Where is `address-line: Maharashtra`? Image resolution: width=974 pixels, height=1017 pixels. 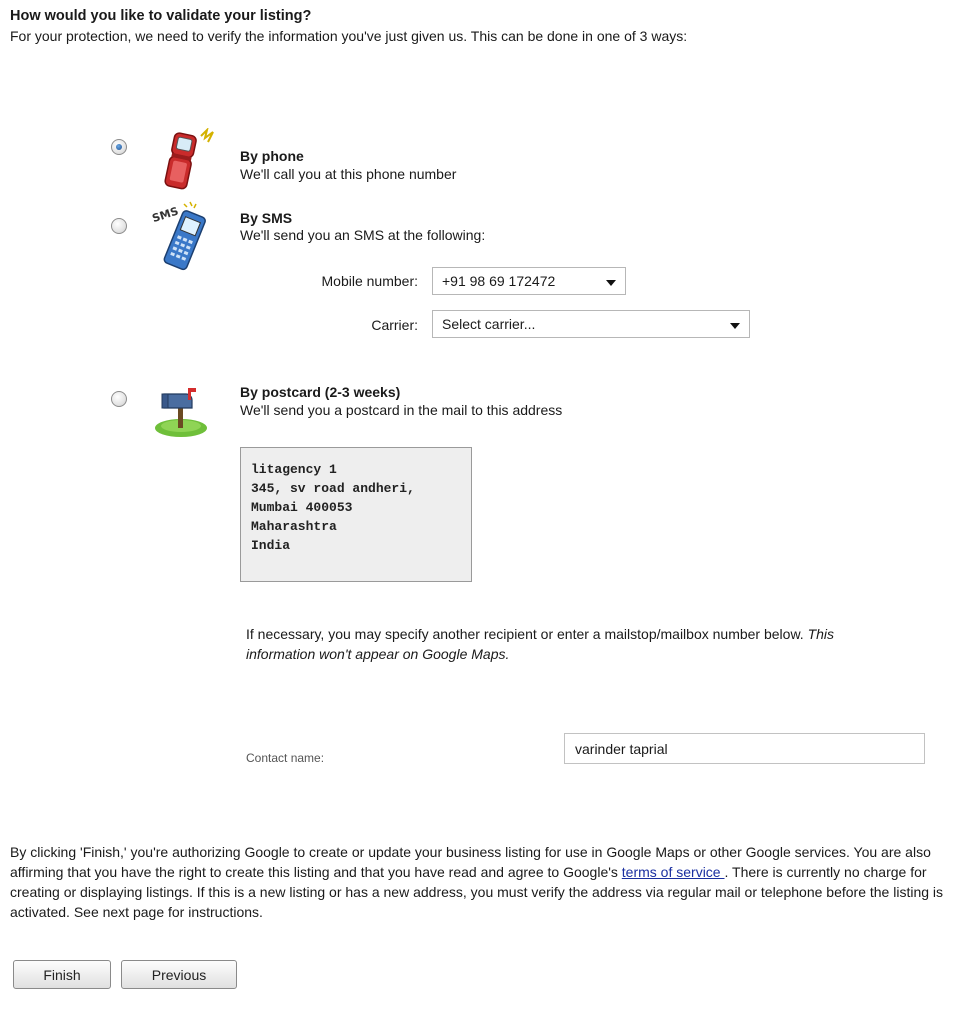 address-line: Maharashtra is located at coordinates (294, 526).